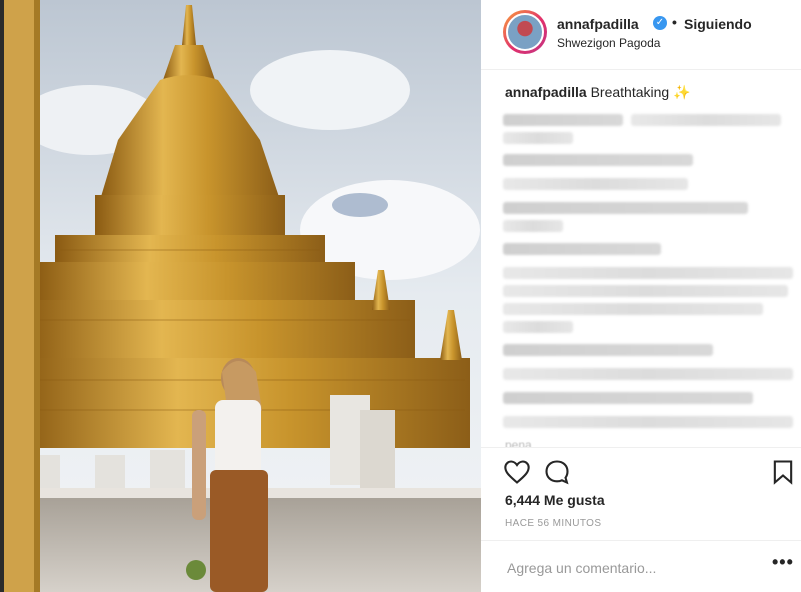 This screenshot has height=592, width=801. What do you see at coordinates (608, 43) in the screenshot?
I see `post-location: Shwezigon Pagoda` at bounding box center [608, 43].